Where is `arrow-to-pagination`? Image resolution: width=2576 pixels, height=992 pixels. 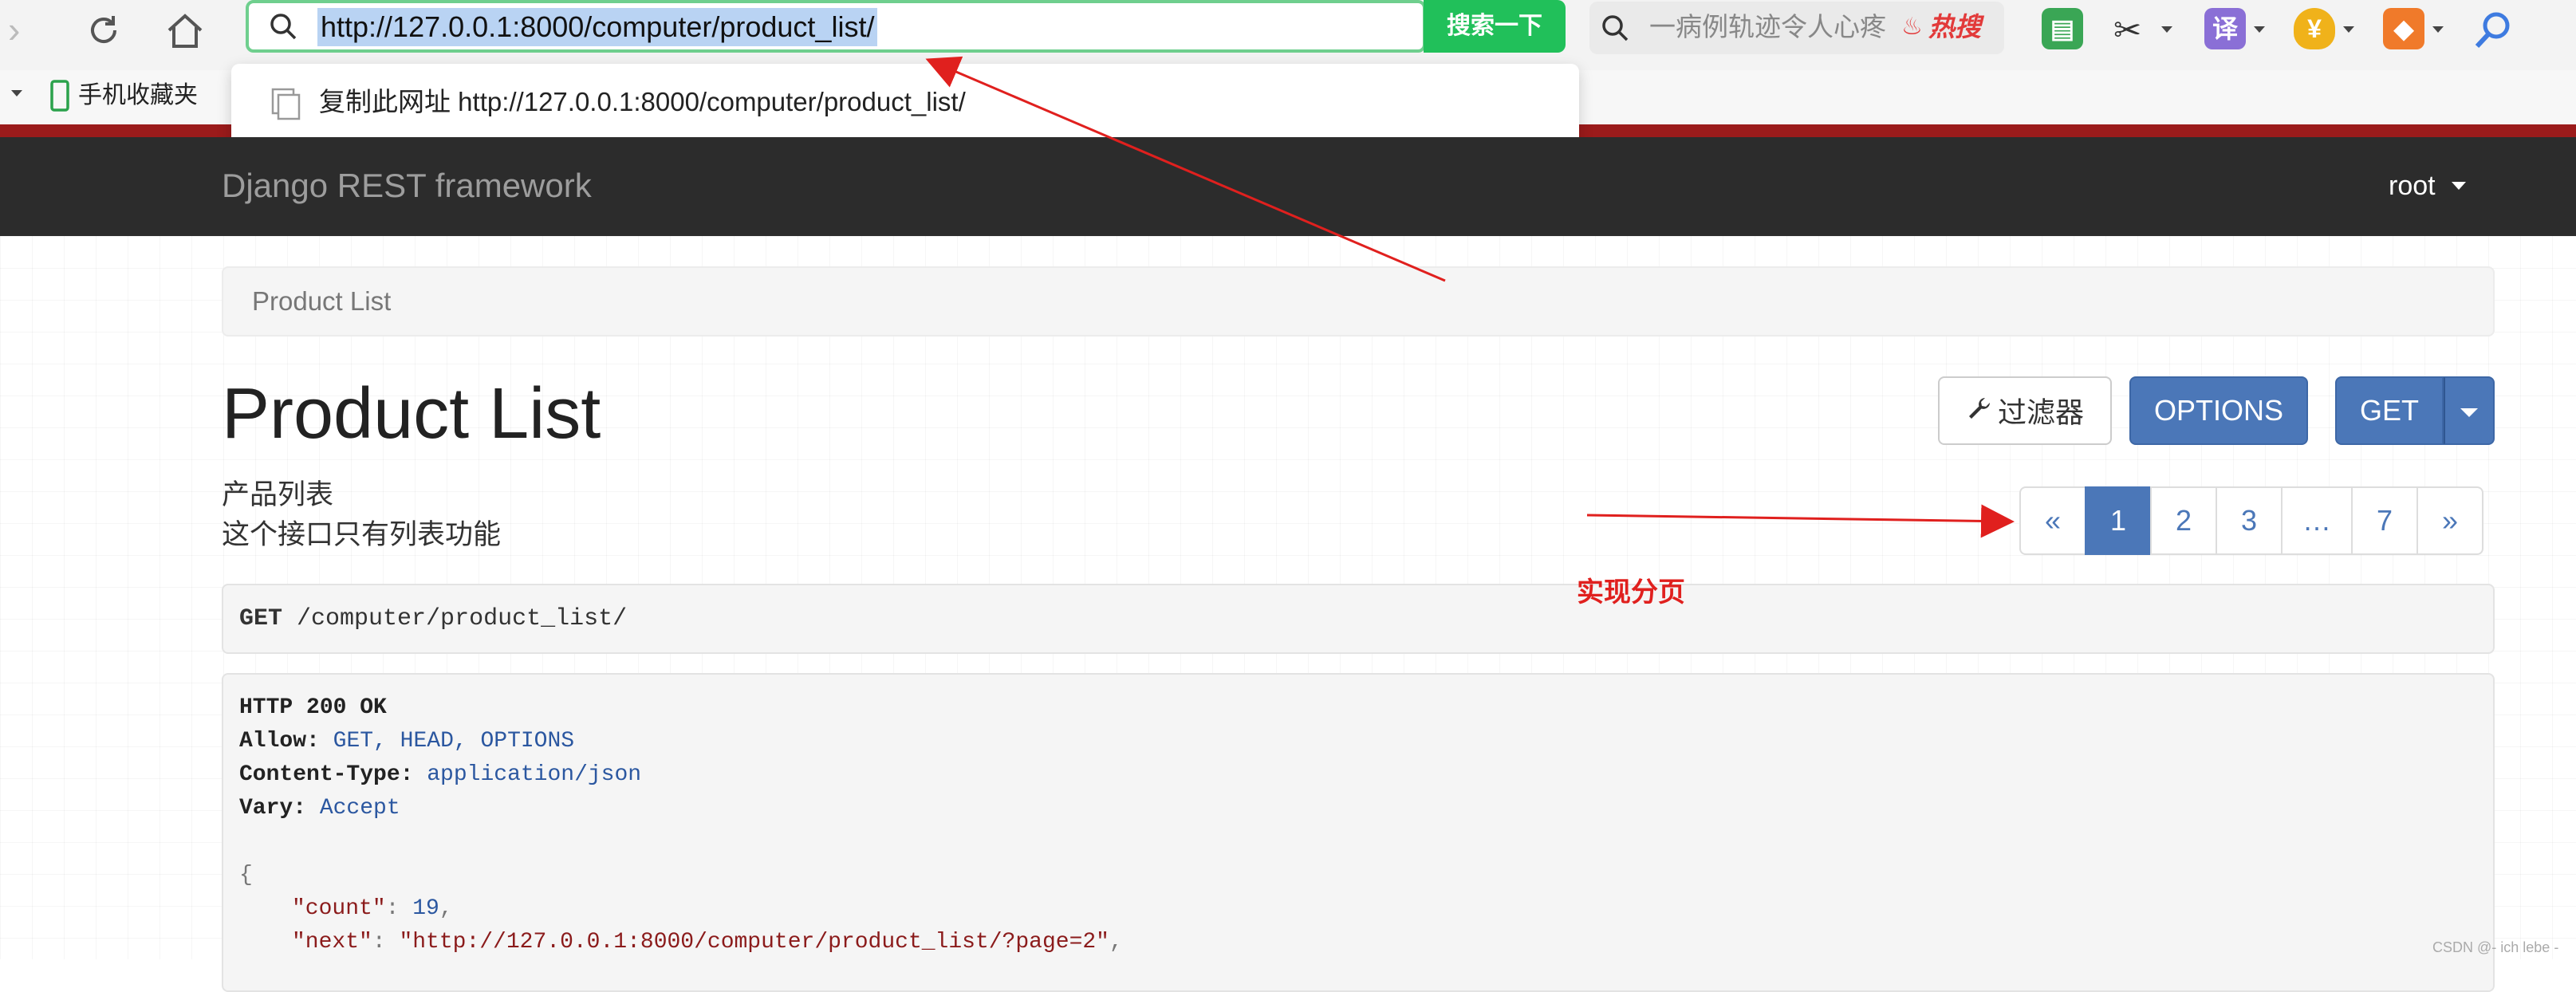
arrow-to-pagination is located at coordinates (1800, 521).